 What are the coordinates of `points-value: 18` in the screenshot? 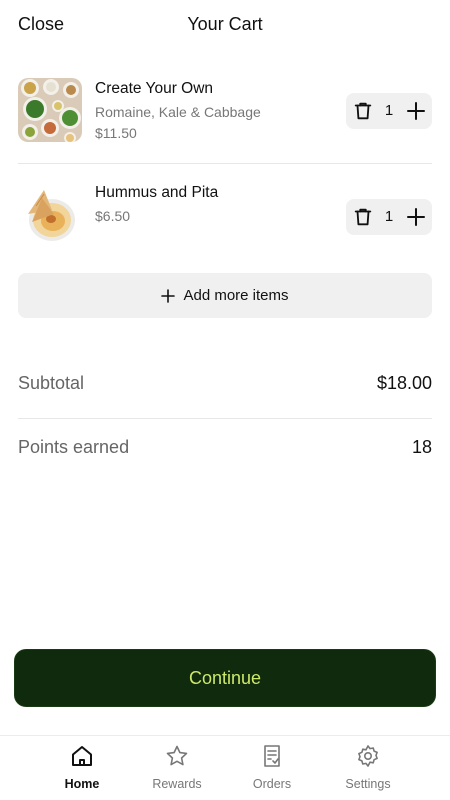 It's located at (421, 447).